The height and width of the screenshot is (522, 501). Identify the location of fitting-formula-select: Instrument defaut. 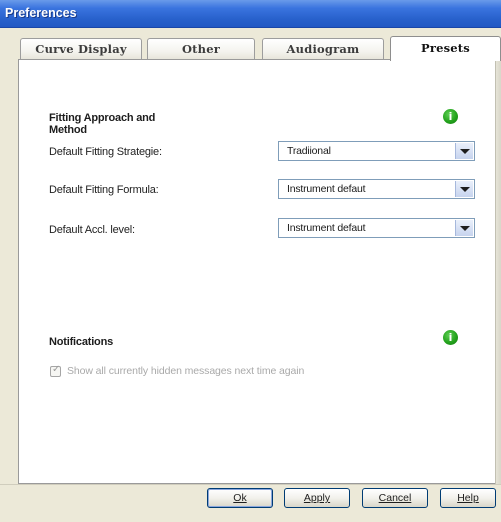
(376, 189).